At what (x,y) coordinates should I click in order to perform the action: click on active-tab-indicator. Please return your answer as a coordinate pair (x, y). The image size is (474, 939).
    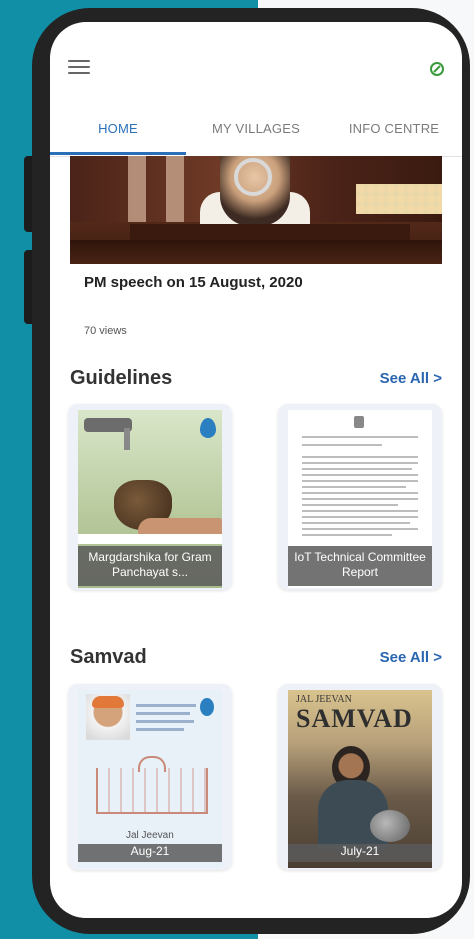
    Looking at the image, I should click on (118, 153).